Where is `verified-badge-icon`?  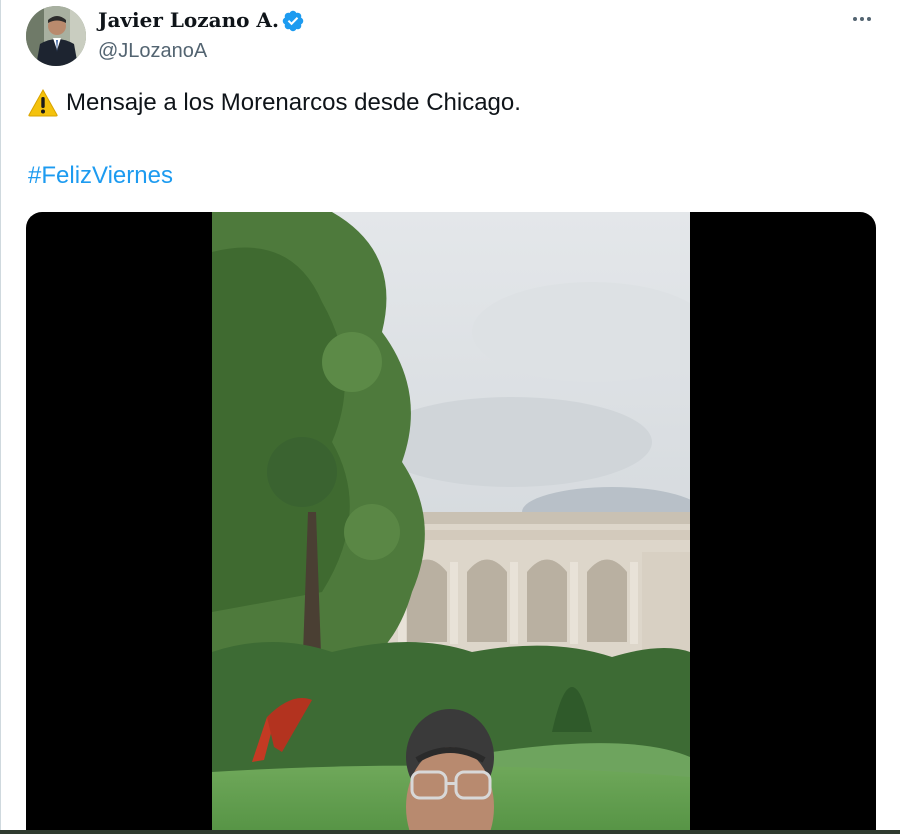 verified-badge-icon is located at coordinates (293, 21).